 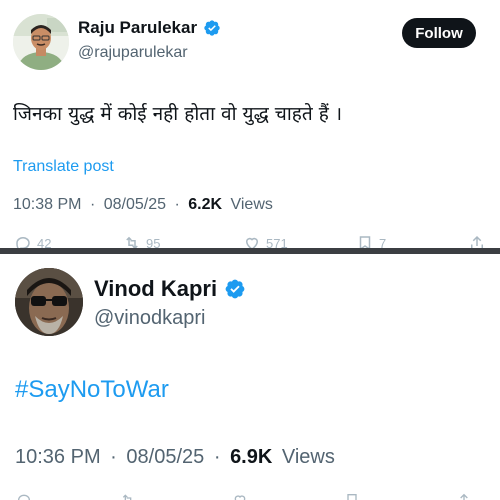 What do you see at coordinates (141, 241) in the screenshot?
I see `repost-action: 95` at bounding box center [141, 241].